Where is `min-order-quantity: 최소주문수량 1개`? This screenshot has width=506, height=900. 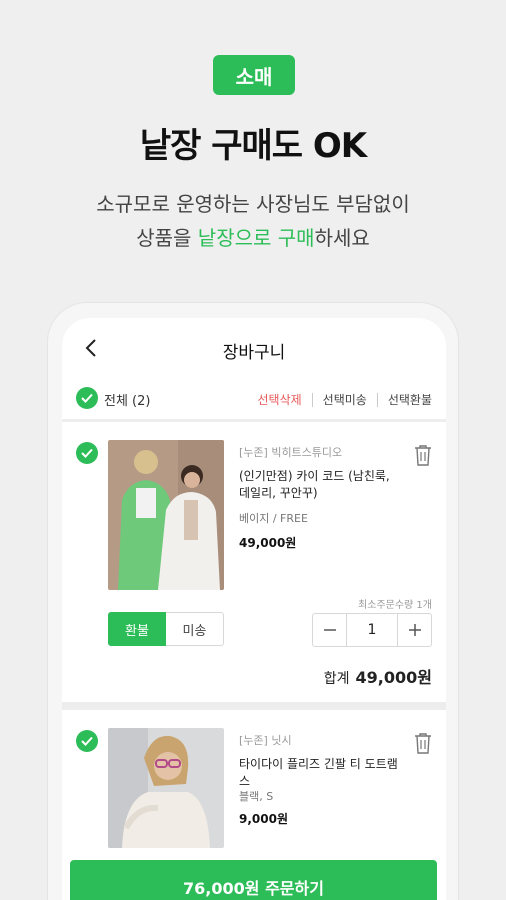 min-order-quantity: 최소주문수량 1개 is located at coordinates (395, 605).